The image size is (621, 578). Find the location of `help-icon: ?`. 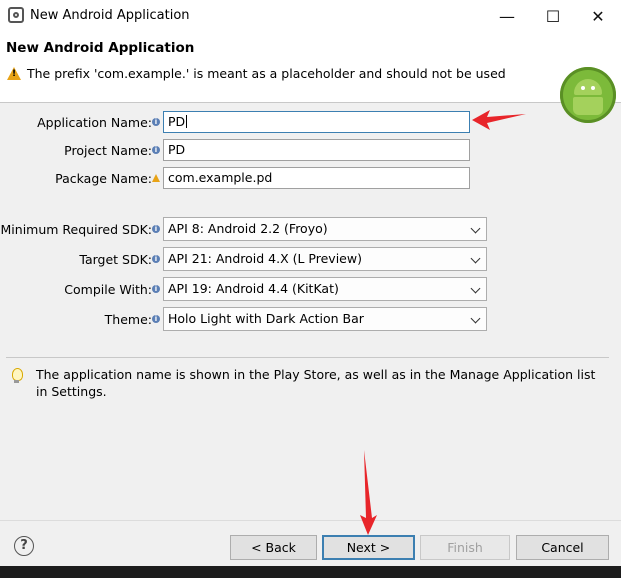

help-icon: ? is located at coordinates (24, 546).